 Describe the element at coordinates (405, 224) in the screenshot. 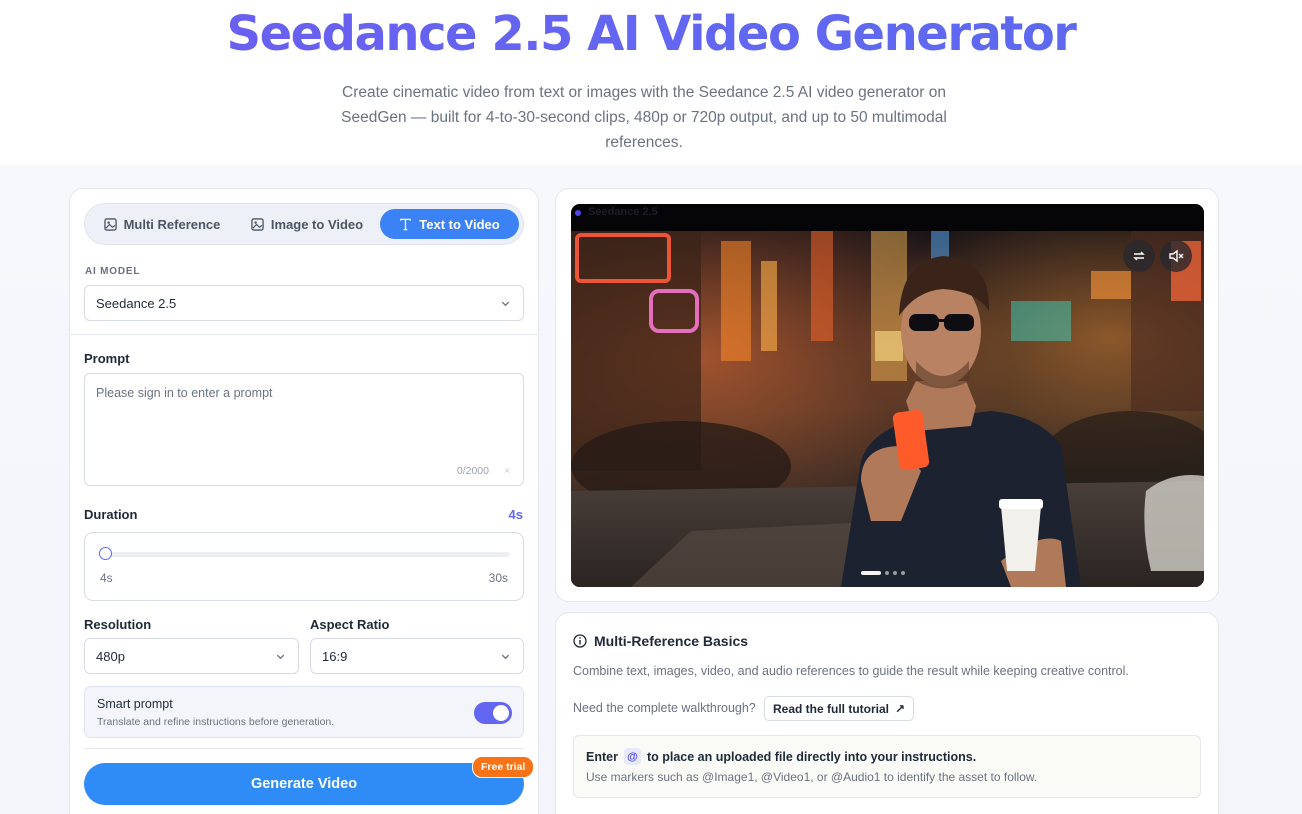

I see `text-icon` at that location.